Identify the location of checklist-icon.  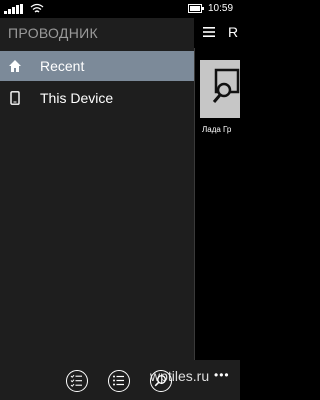
(76, 380).